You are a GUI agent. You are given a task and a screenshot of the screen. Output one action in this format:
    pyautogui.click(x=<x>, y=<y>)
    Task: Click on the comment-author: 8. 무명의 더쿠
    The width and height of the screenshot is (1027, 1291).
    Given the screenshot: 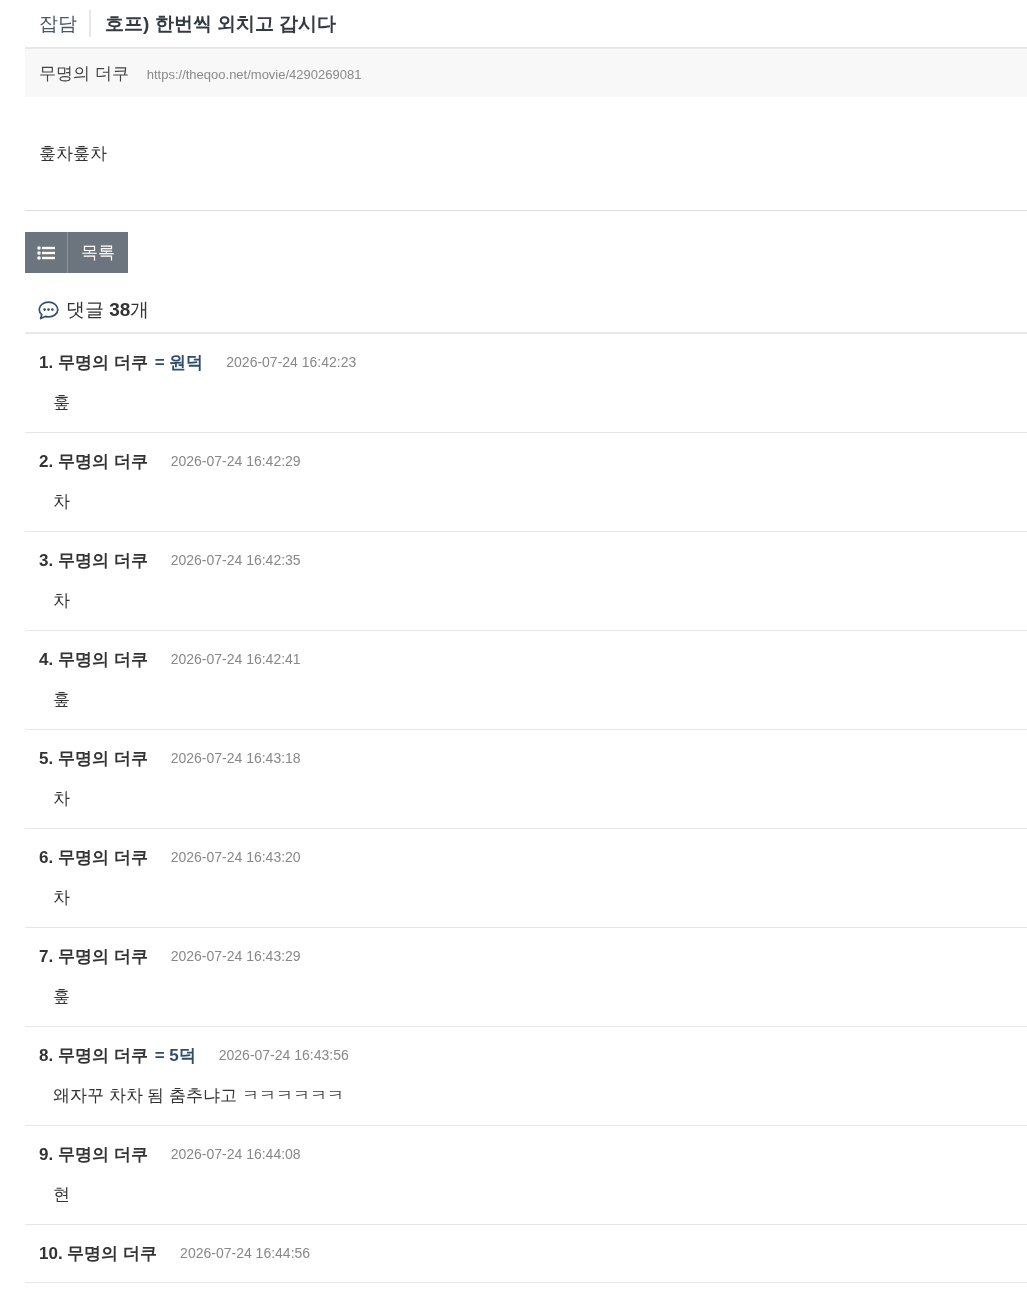 What is the action you would take?
    pyautogui.click(x=93, y=1055)
    